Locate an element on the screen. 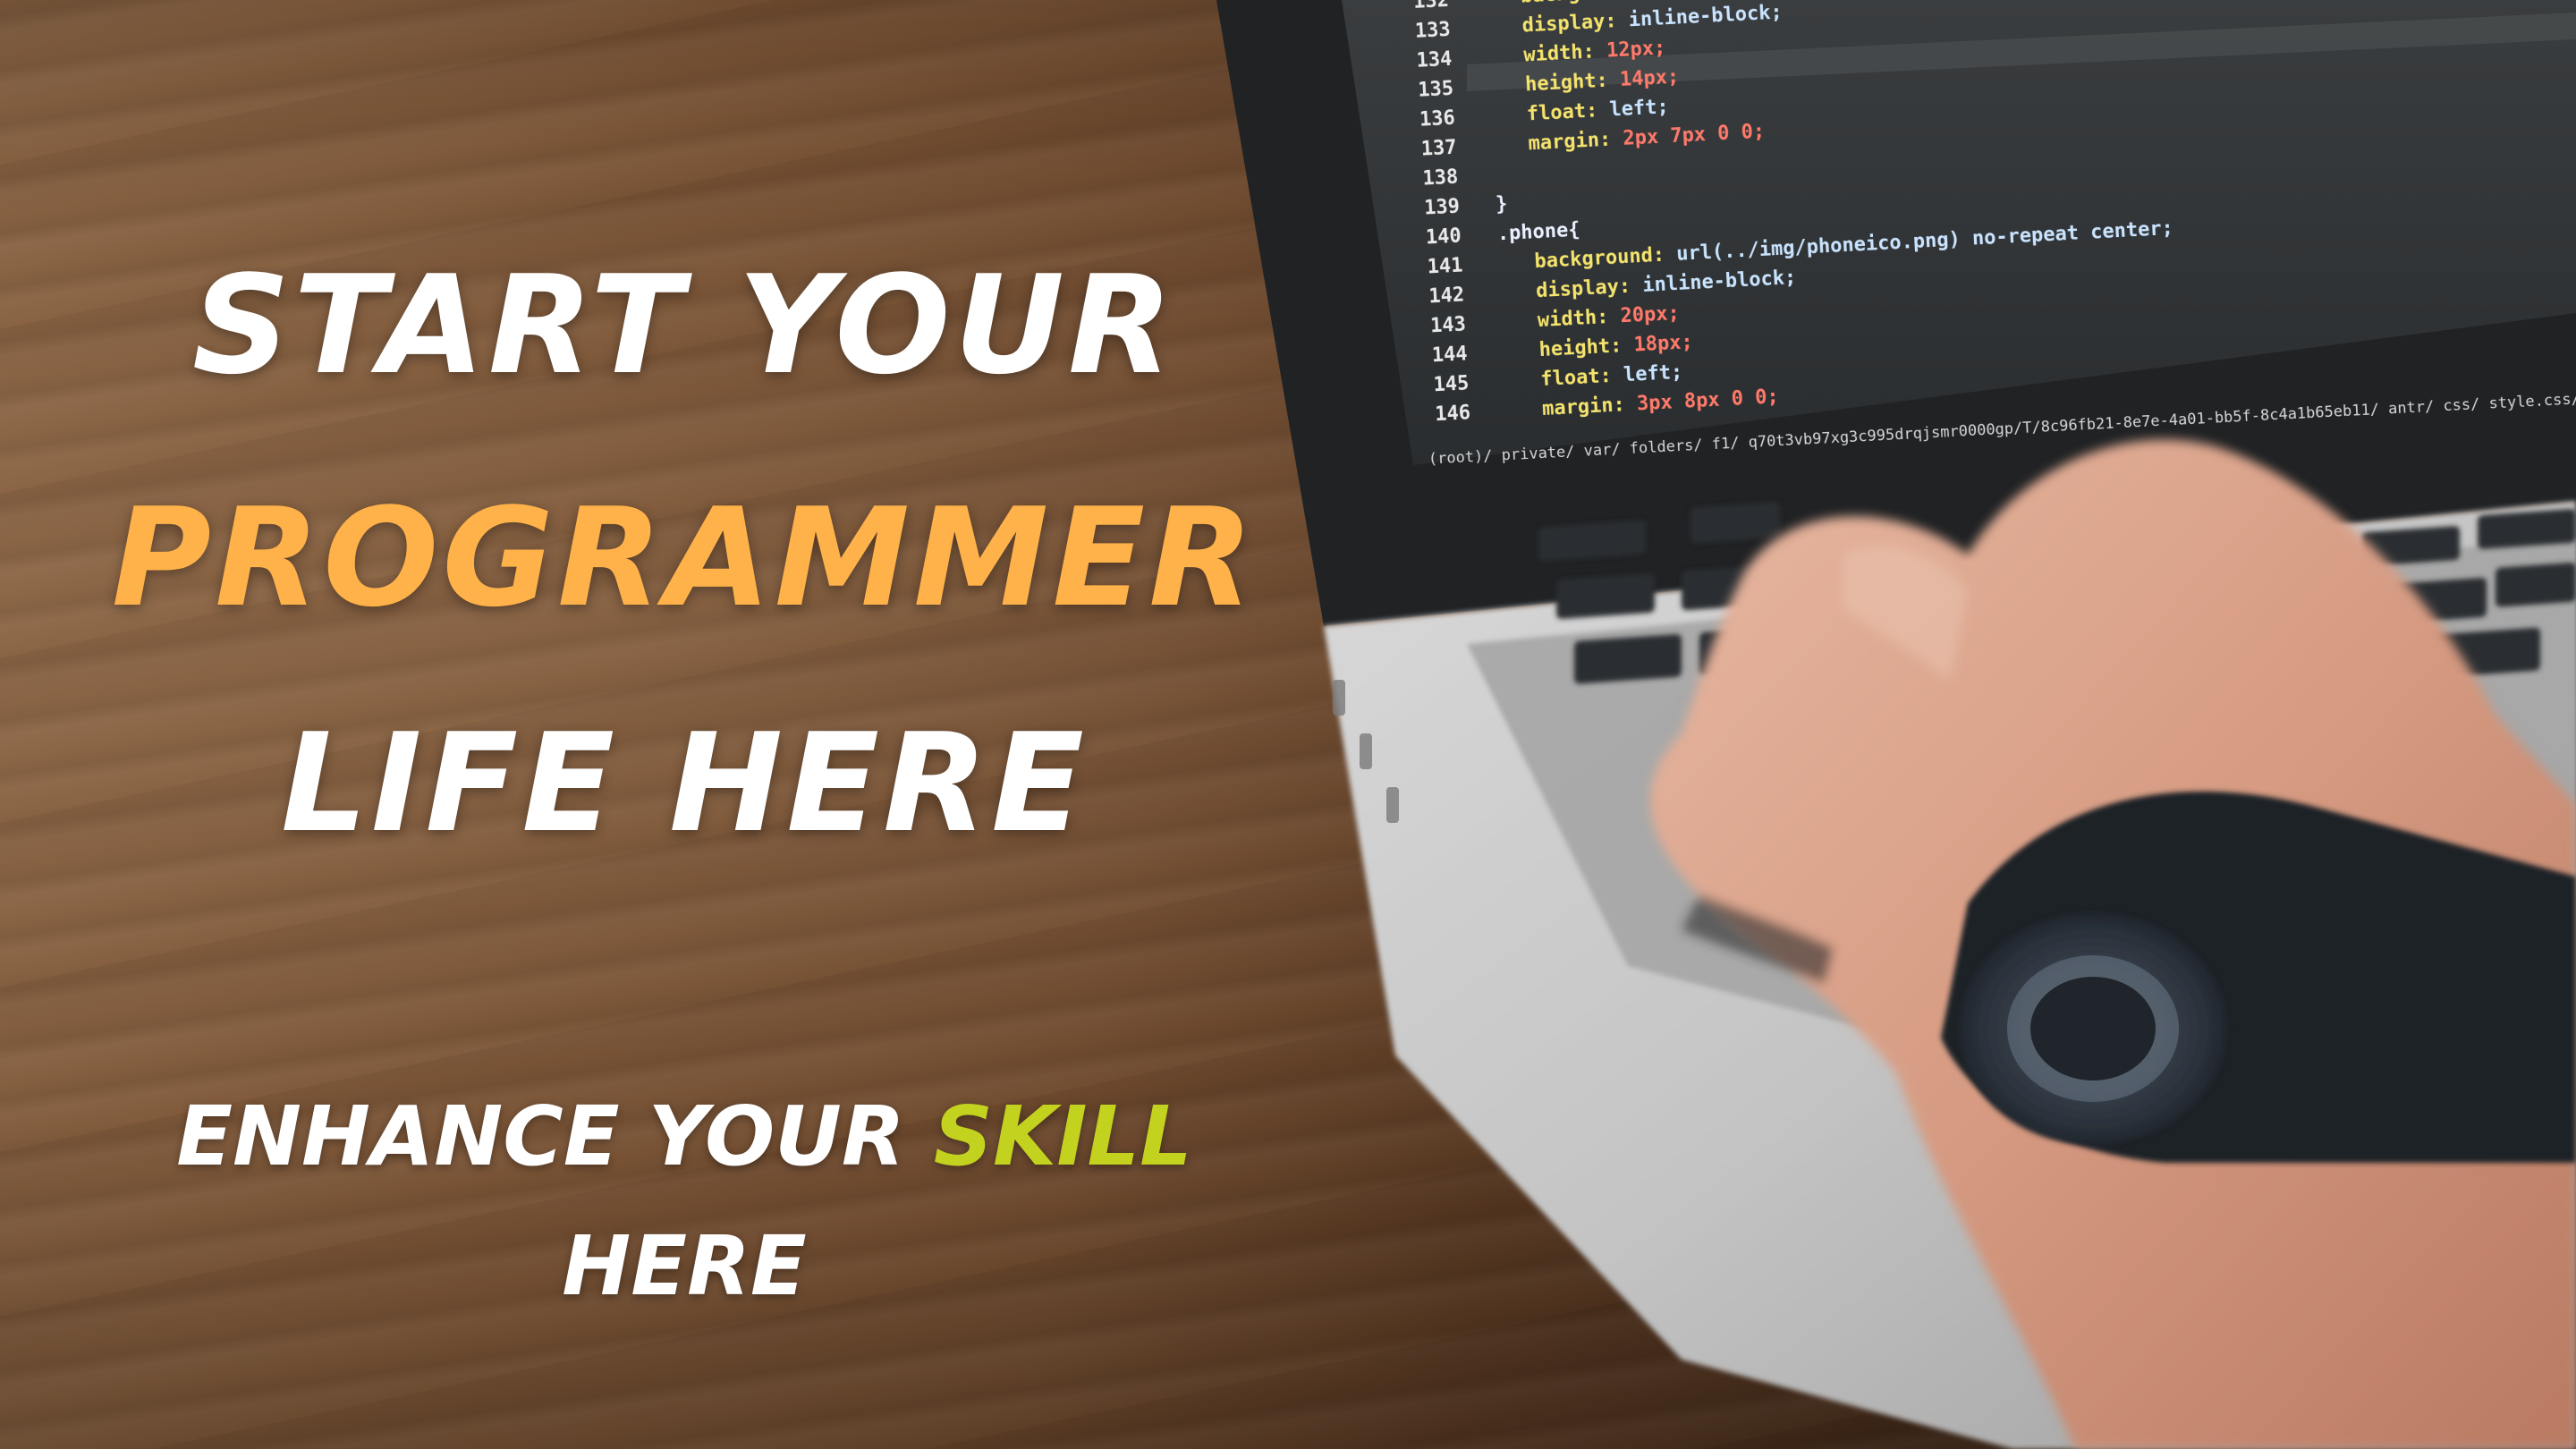  line-number: 142 is located at coordinates (1446, 296).